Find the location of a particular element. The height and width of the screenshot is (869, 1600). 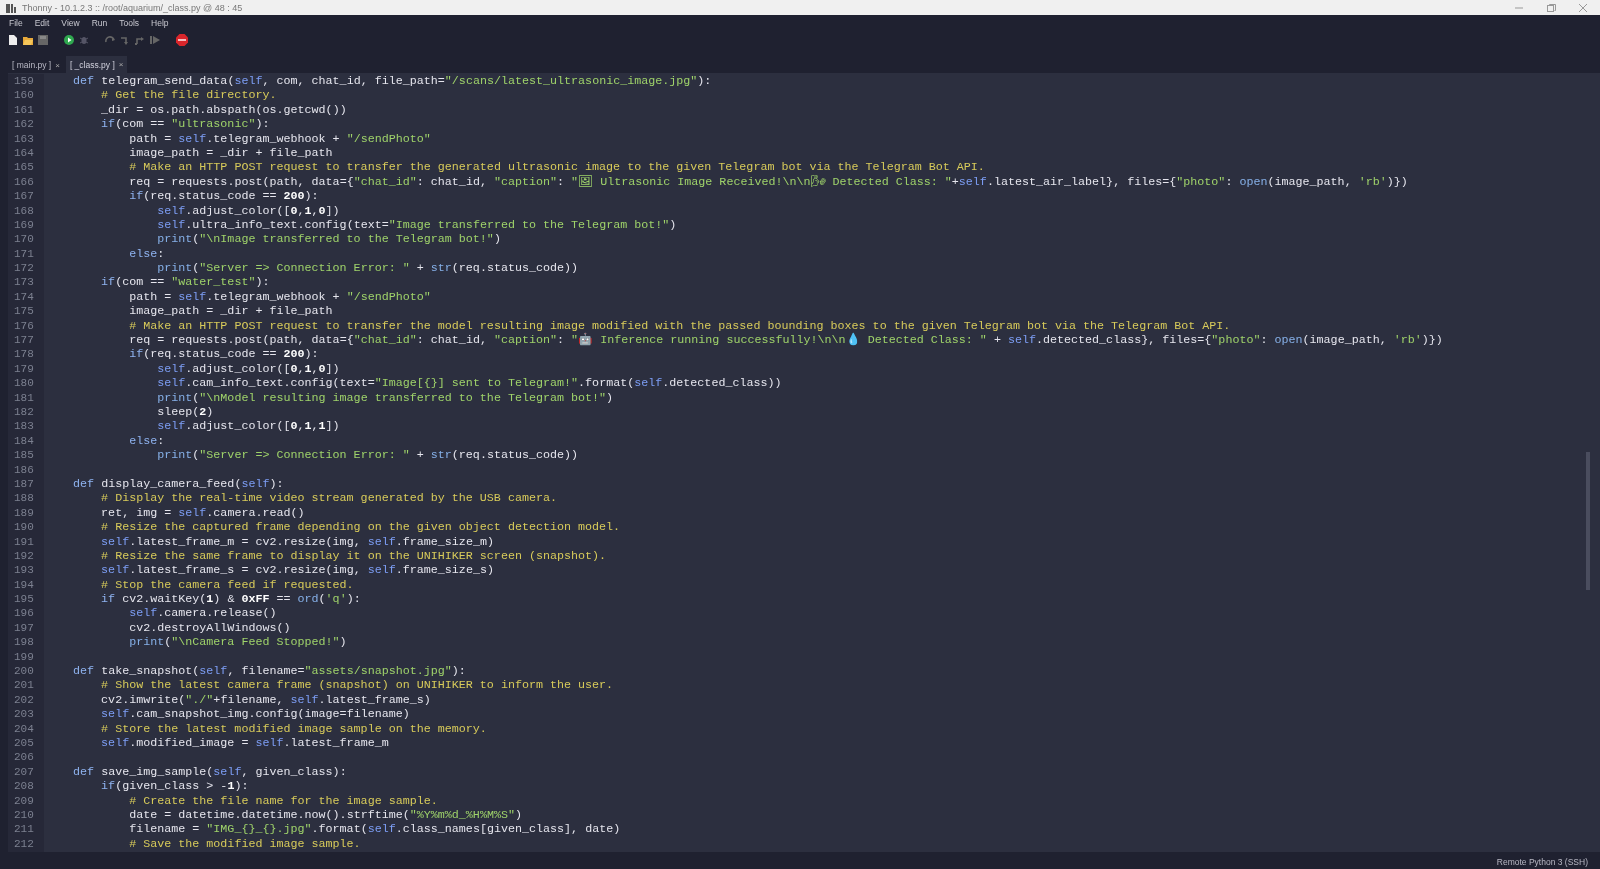

line-number: 174 is located at coordinates (23, 297).